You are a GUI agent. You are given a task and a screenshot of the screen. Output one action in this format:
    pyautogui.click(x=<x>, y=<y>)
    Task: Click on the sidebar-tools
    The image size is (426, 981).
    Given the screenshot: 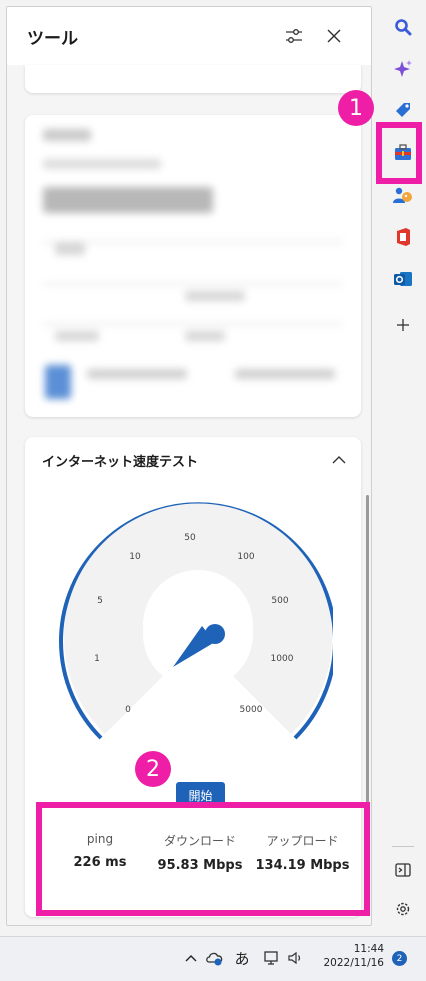 What is the action you would take?
    pyautogui.click(x=403, y=153)
    